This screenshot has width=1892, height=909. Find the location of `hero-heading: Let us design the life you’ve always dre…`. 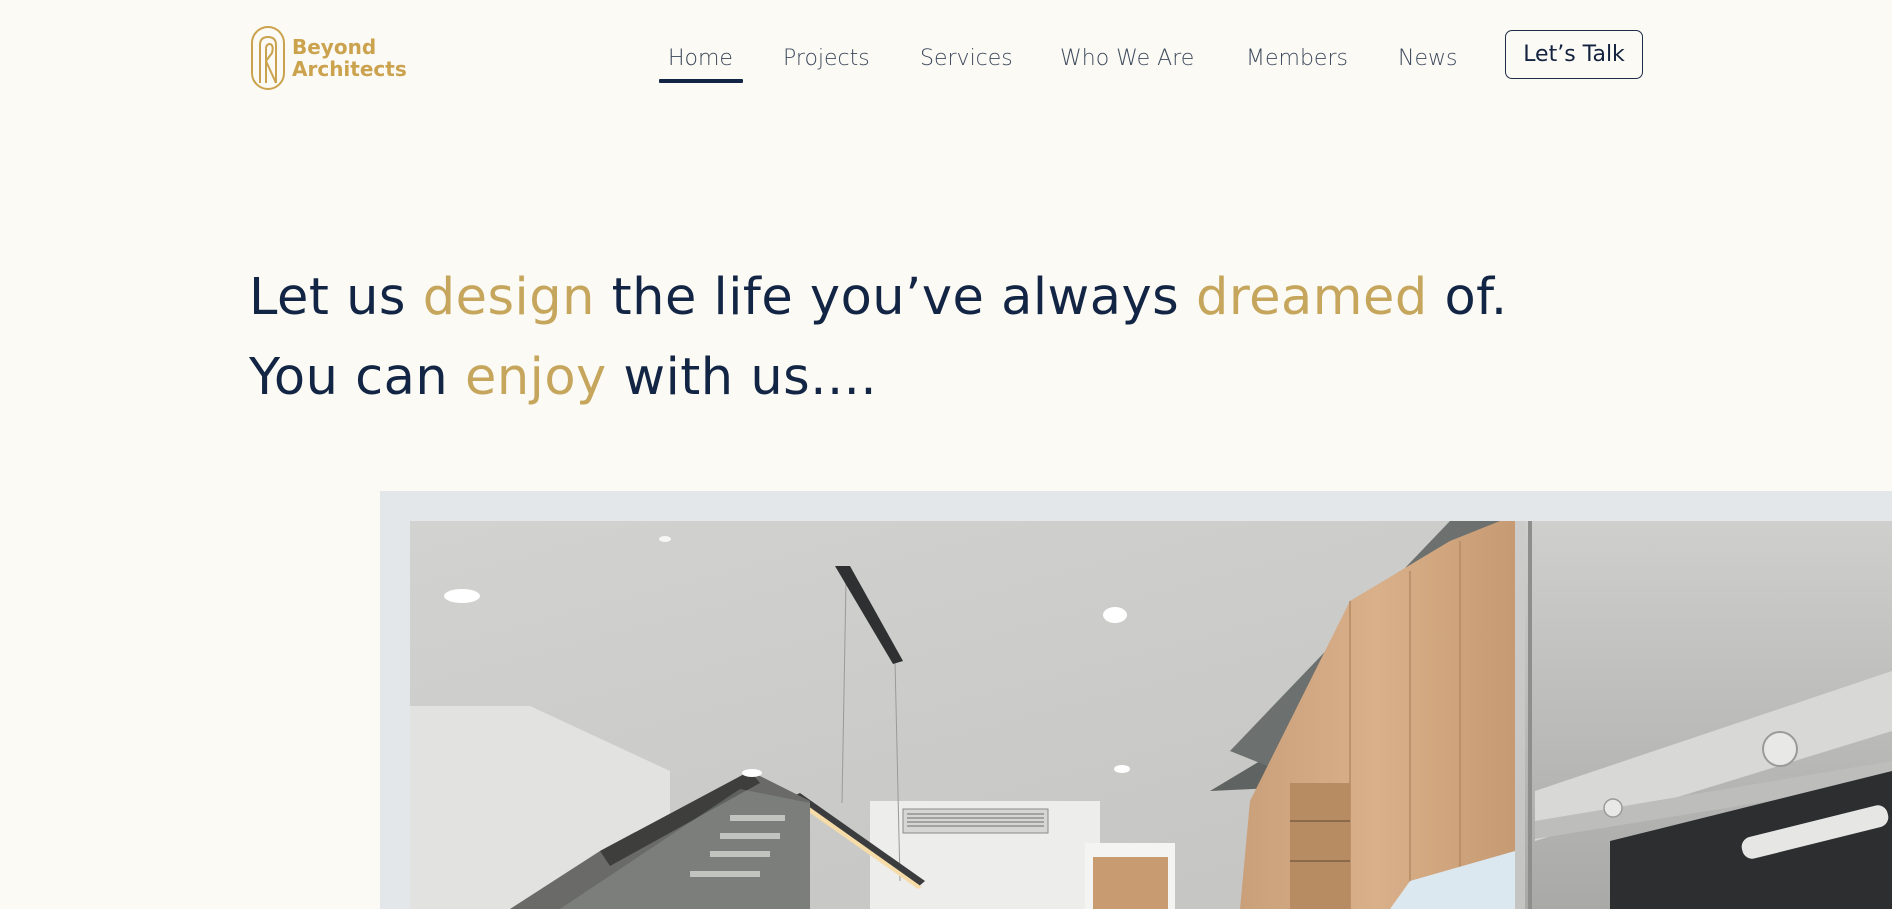

hero-heading: Let us design the life you’ve always dre… is located at coordinates (878, 338).